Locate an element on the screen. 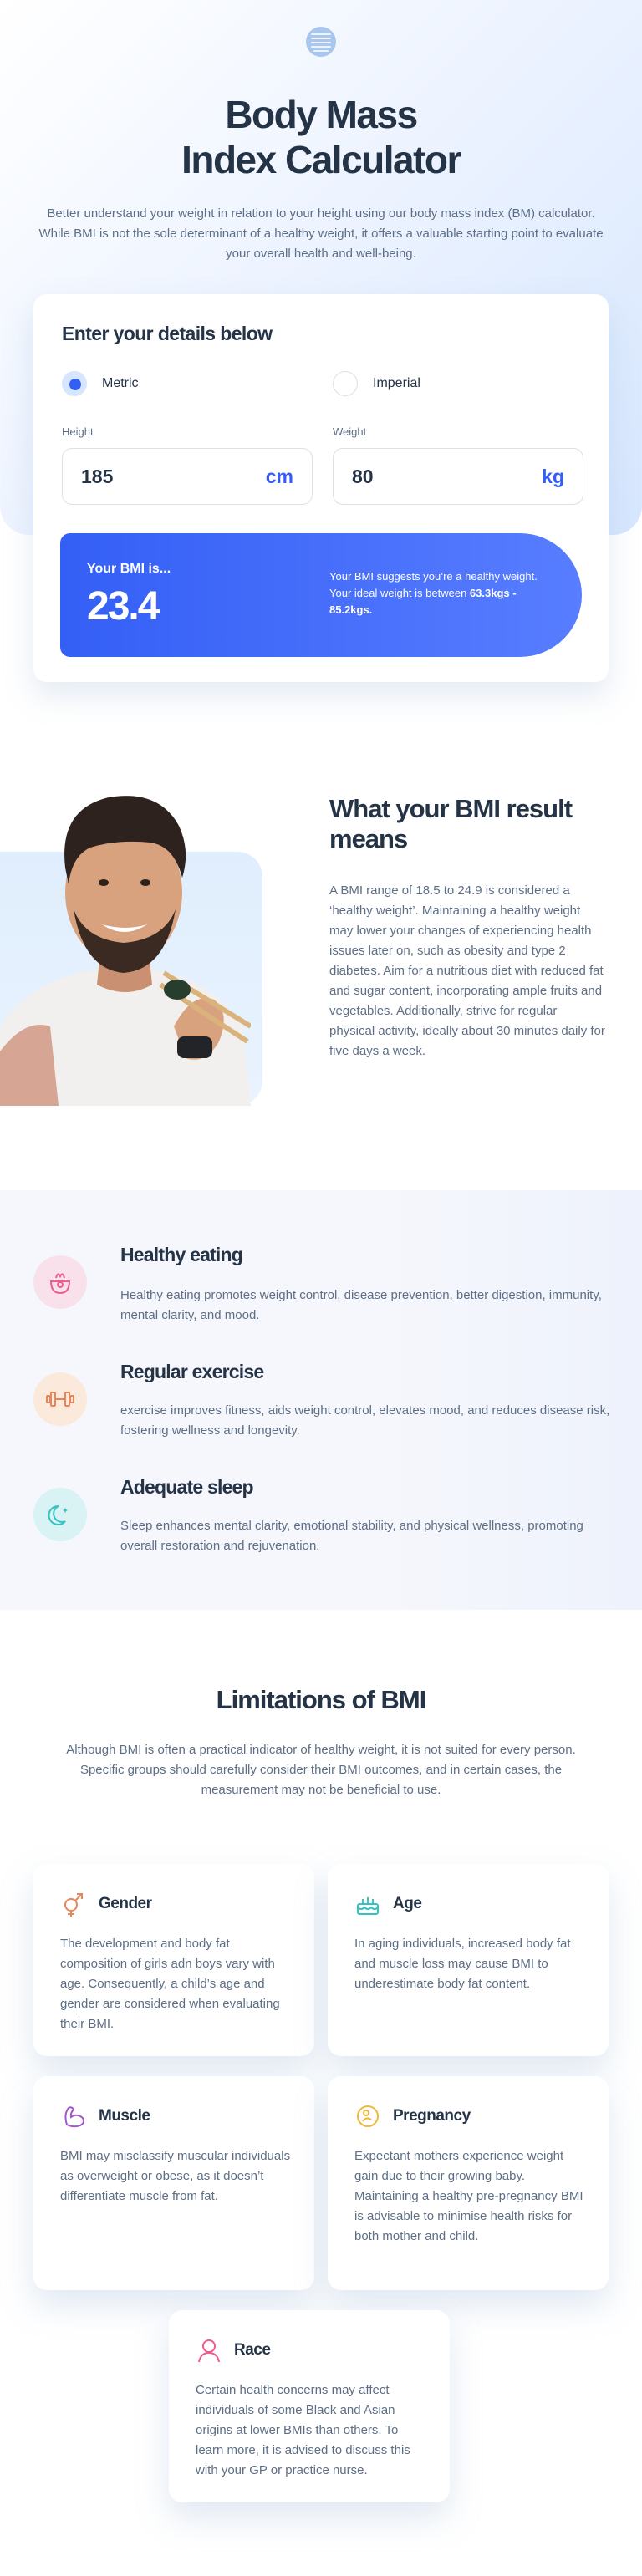 This screenshot has width=642, height=2576. weight-value: 80 is located at coordinates (363, 477).